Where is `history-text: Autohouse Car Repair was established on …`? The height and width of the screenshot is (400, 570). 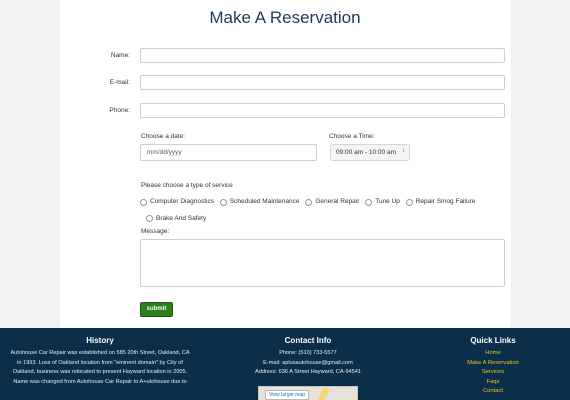 history-text: Autohouse Car Repair was established on … is located at coordinates (100, 367).